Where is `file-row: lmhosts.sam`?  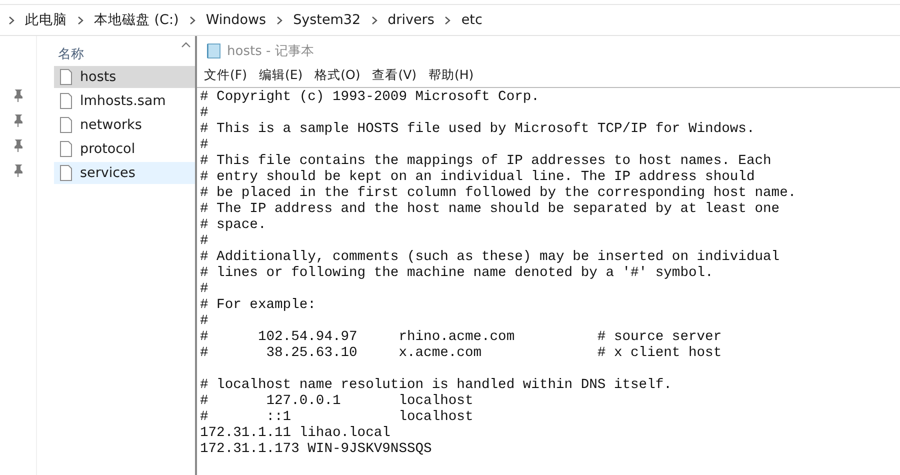 file-row: lmhosts.sam is located at coordinates (124, 101).